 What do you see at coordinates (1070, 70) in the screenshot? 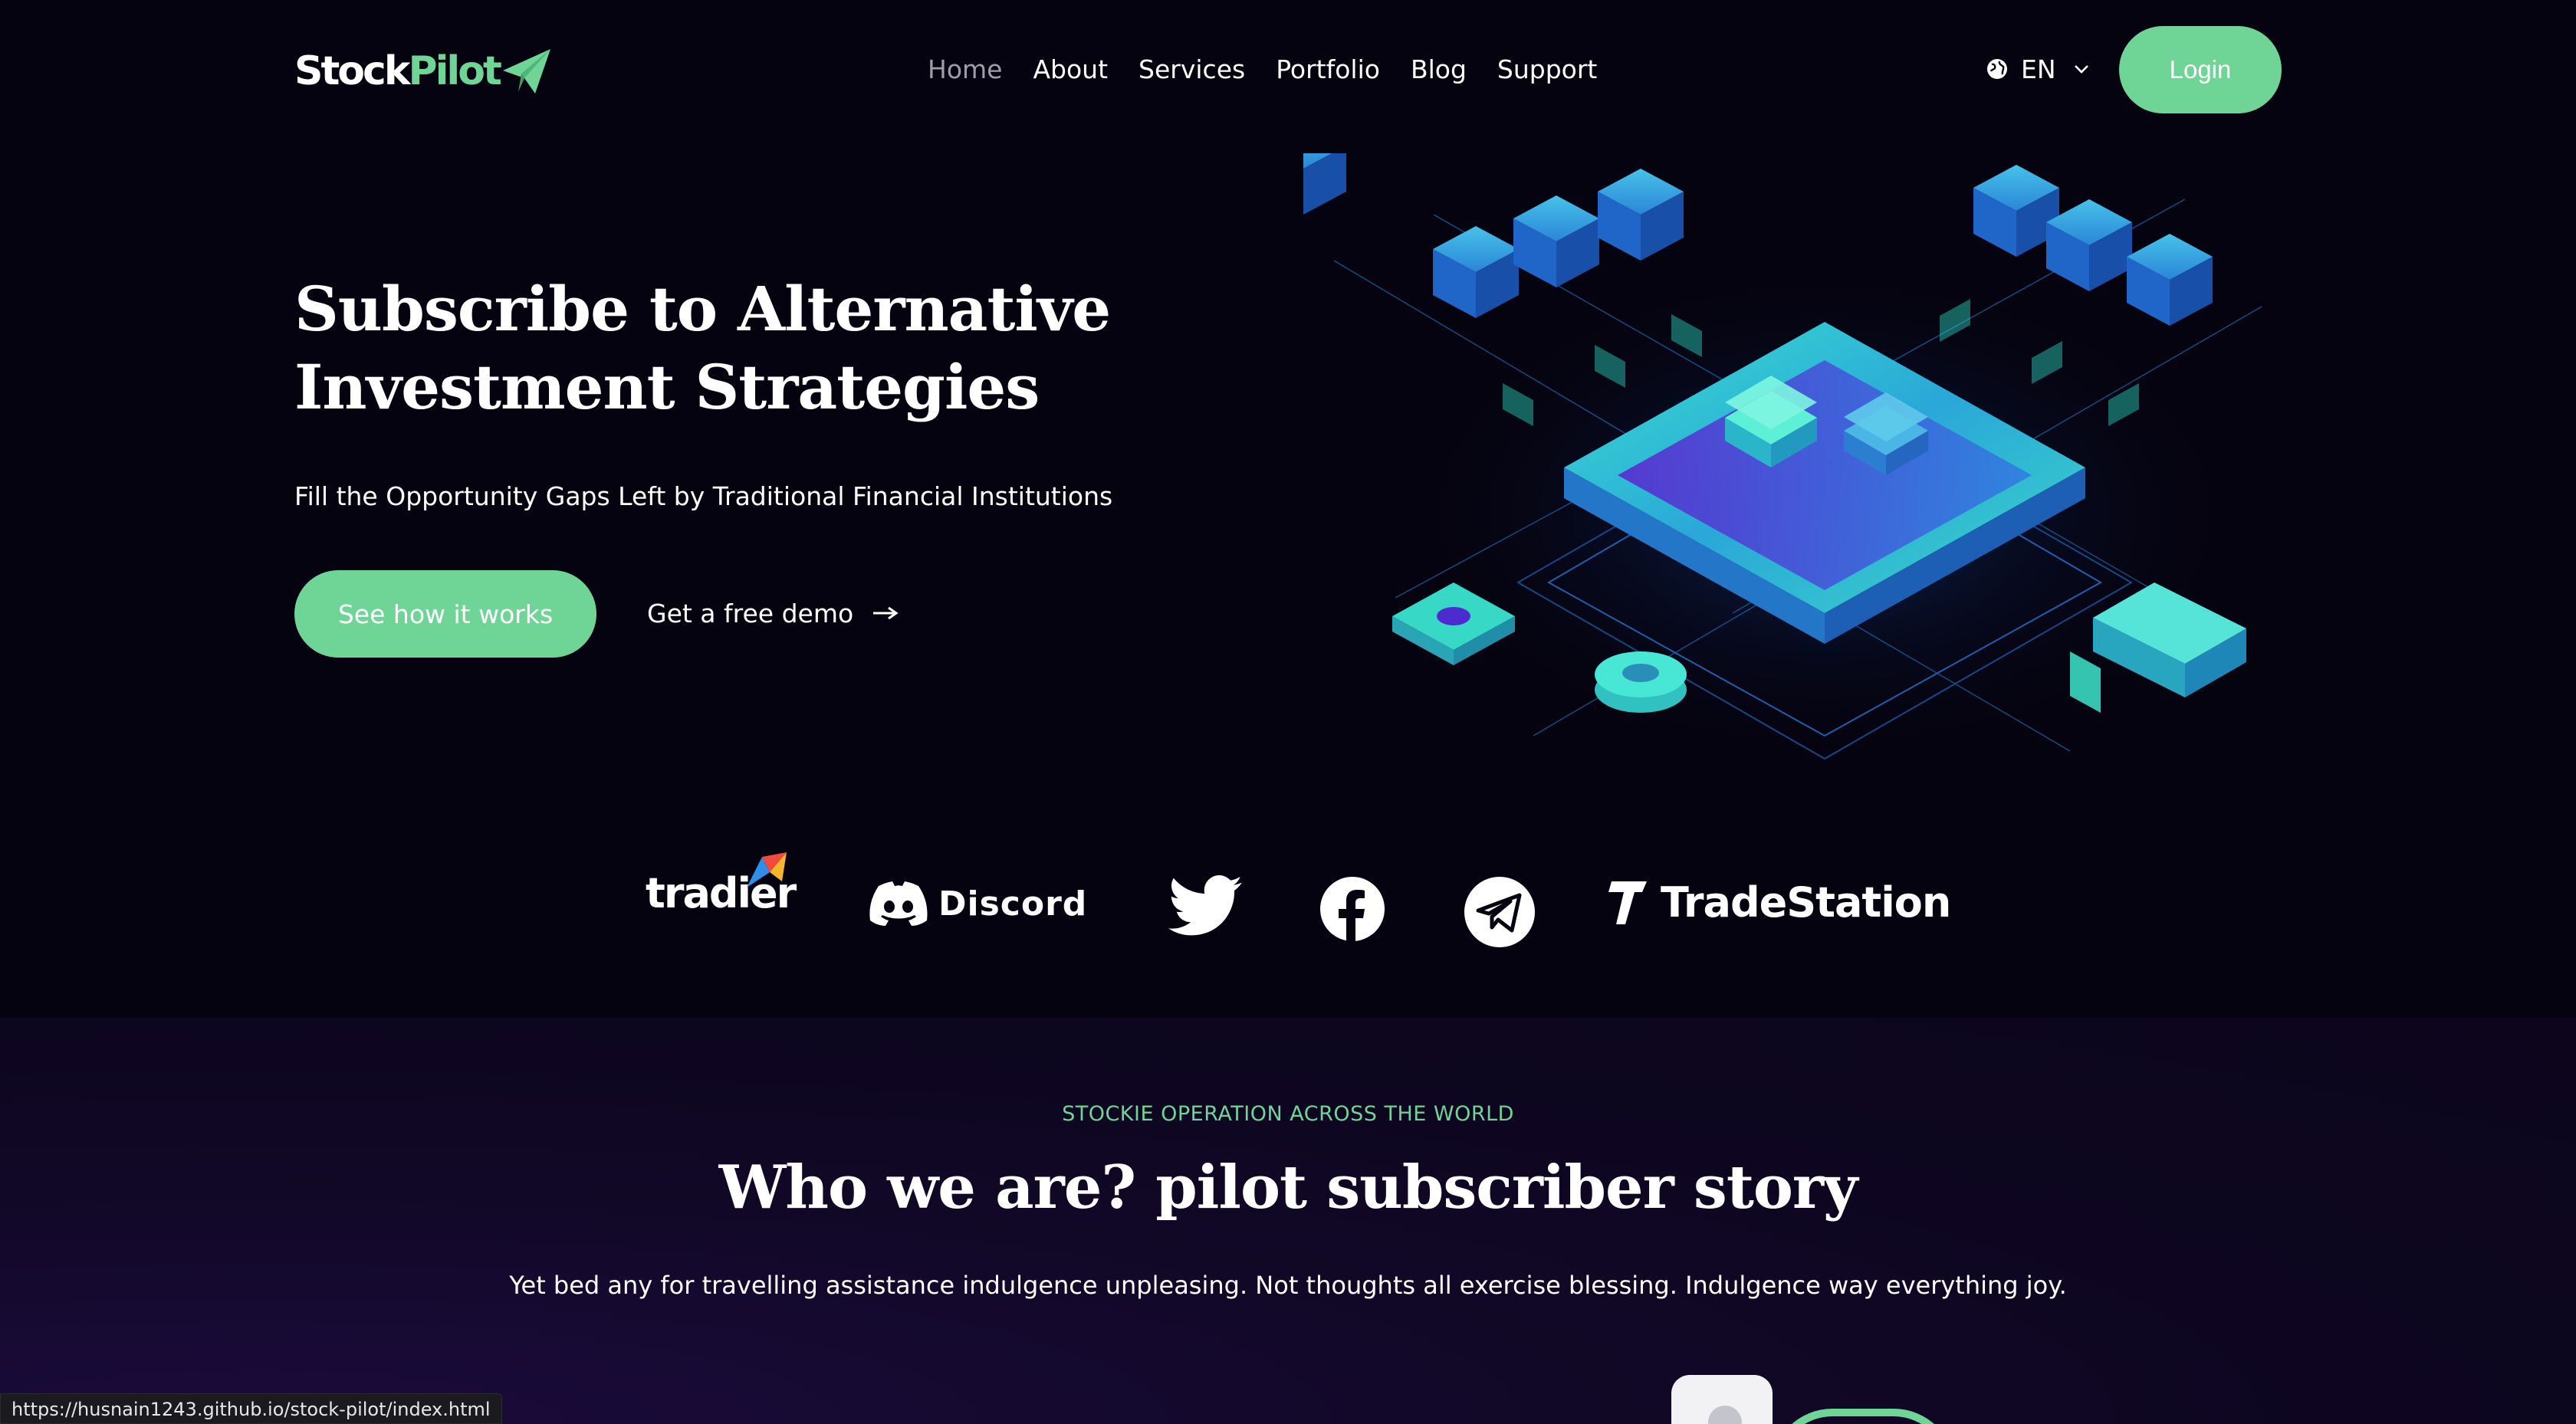
I see `nav-about: About` at bounding box center [1070, 70].